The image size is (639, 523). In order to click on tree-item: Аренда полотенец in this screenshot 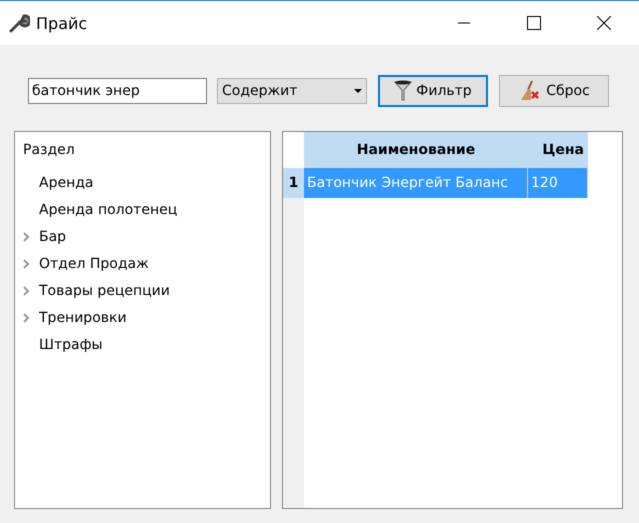, I will do `click(108, 210)`.